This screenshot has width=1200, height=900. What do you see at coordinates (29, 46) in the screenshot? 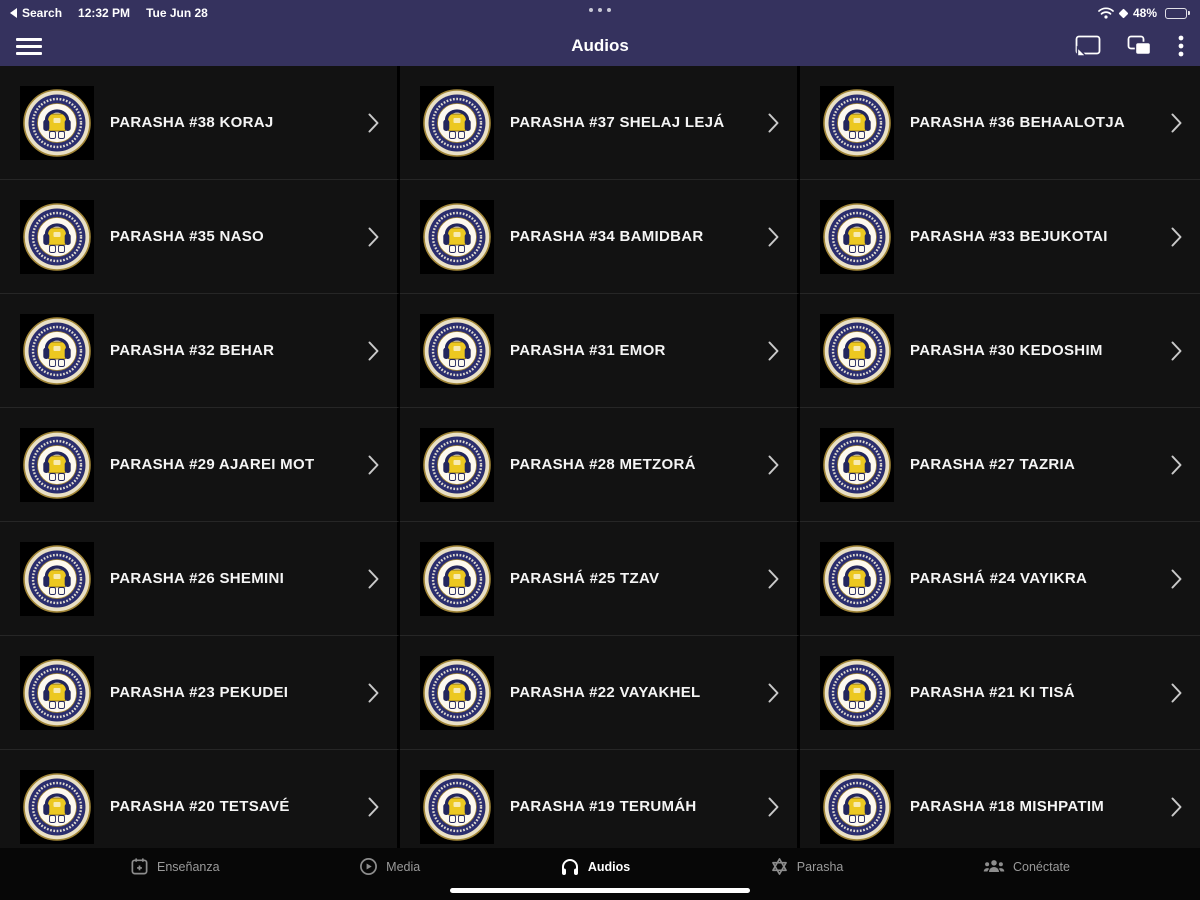
I see `hamburger-menu-icon` at bounding box center [29, 46].